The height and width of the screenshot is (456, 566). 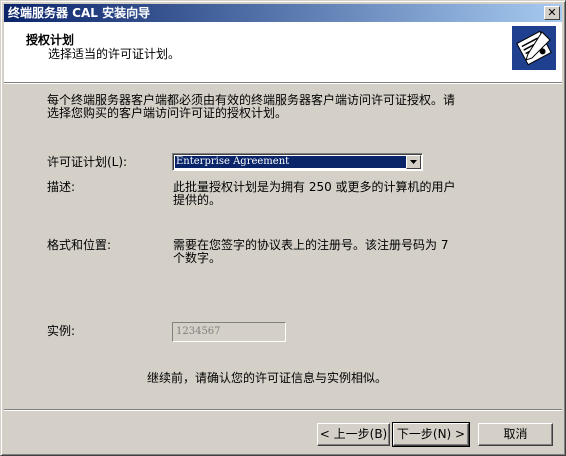 What do you see at coordinates (283, 410) in the screenshot?
I see `footer-divider` at bounding box center [283, 410].